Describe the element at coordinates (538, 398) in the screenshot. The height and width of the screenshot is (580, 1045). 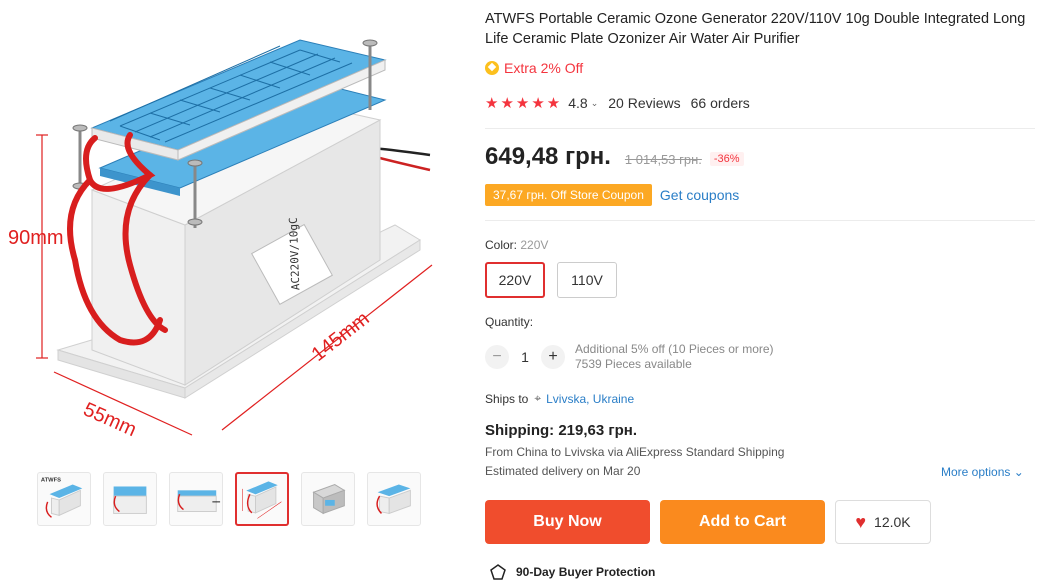
I see `location-pin-icon: ⌖` at that location.